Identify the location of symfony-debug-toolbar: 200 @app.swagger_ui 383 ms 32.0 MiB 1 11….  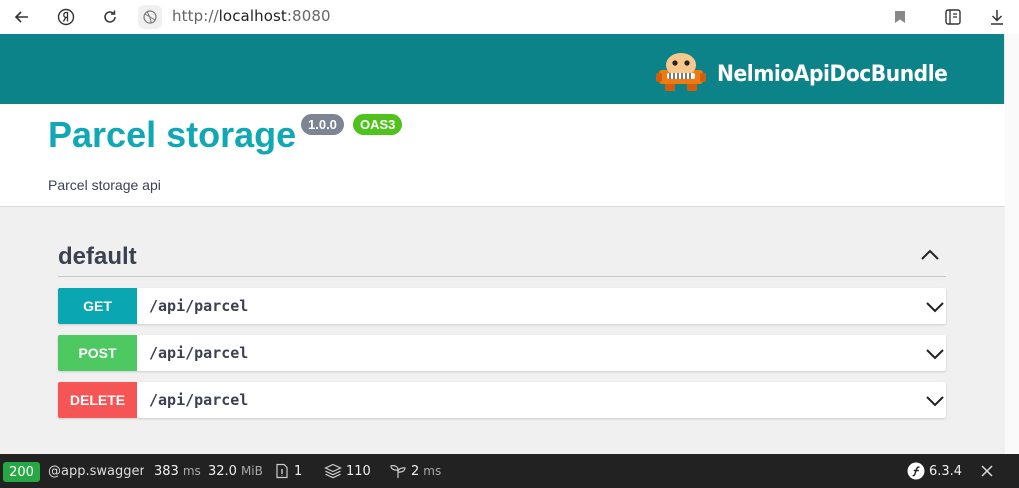
(509, 471).